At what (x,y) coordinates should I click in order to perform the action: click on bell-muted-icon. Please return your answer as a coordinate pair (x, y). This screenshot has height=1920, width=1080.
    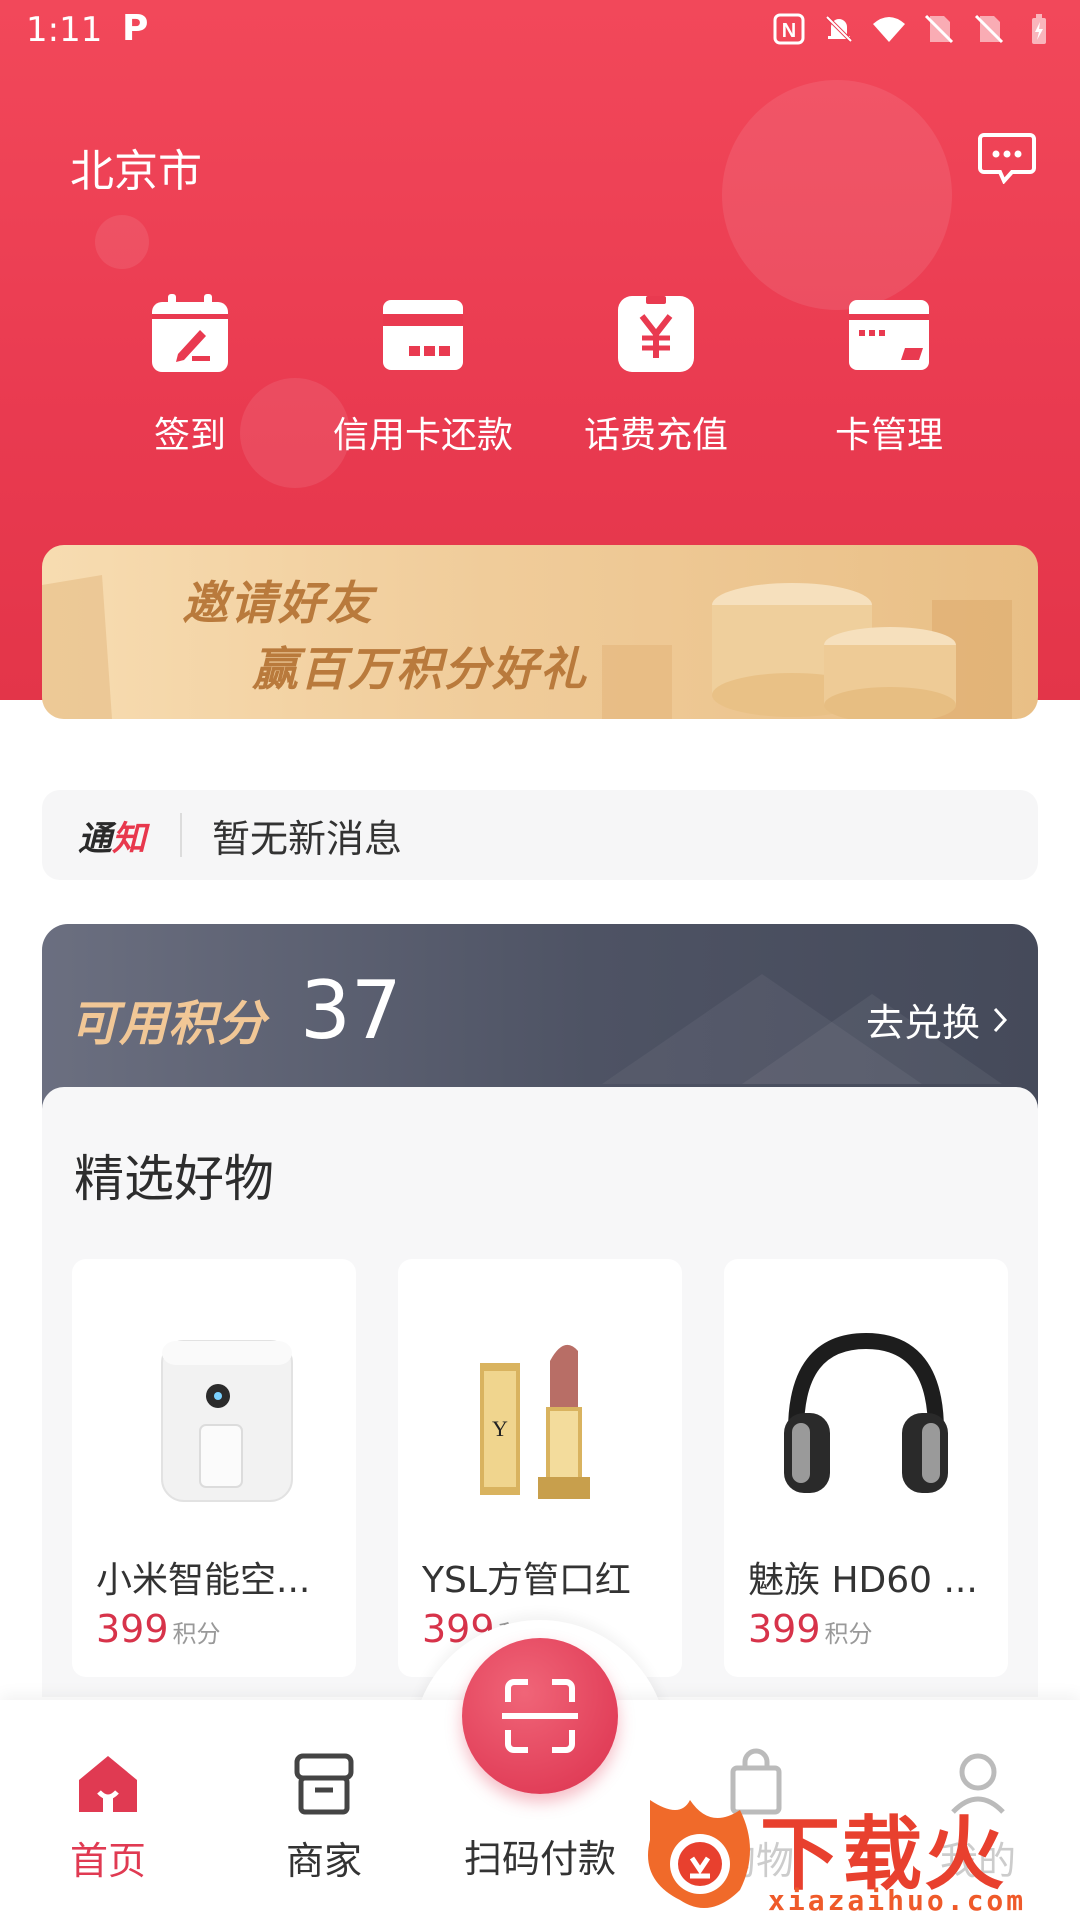
    Looking at the image, I should click on (839, 29).